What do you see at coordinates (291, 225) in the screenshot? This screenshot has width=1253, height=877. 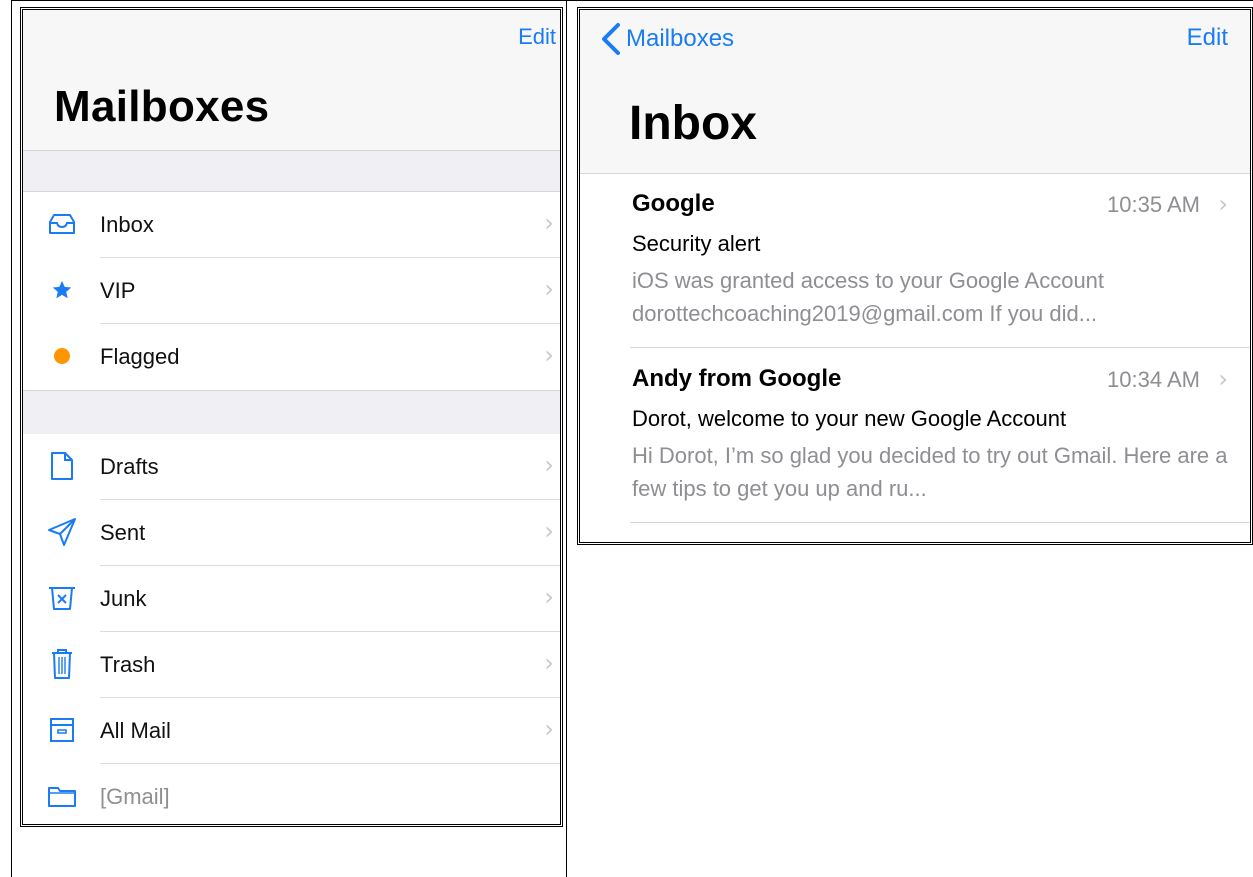 I see `mailbox-row-inbox: Inbox ›` at bounding box center [291, 225].